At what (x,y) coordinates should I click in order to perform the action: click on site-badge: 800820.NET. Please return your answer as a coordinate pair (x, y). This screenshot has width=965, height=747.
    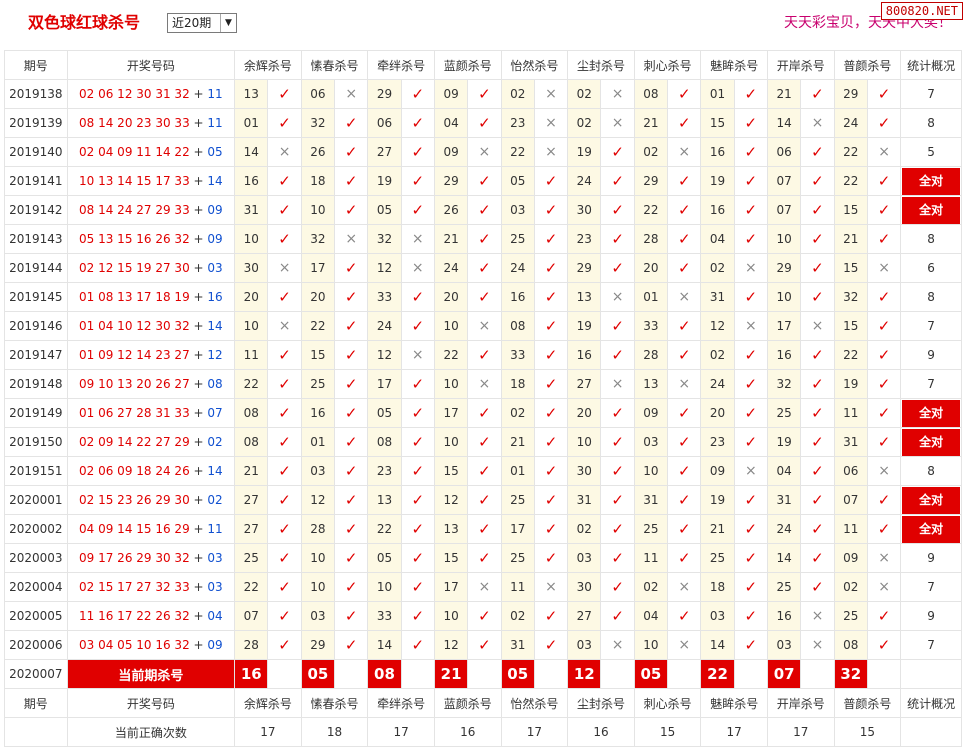
    Looking at the image, I should click on (921, 11).